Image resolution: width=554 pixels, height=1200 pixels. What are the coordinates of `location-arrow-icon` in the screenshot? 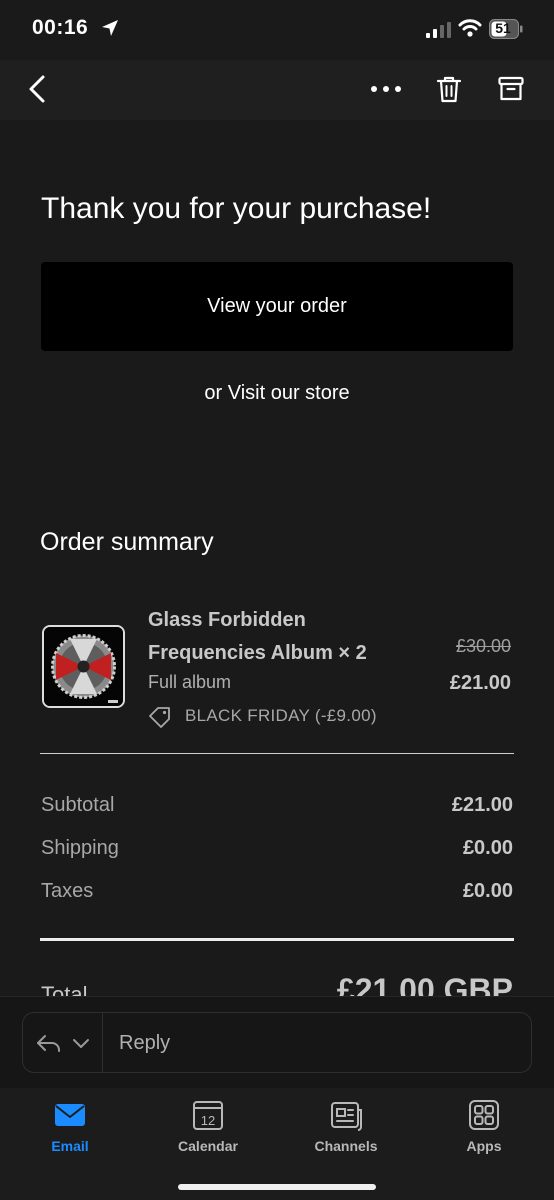 It's located at (110, 28).